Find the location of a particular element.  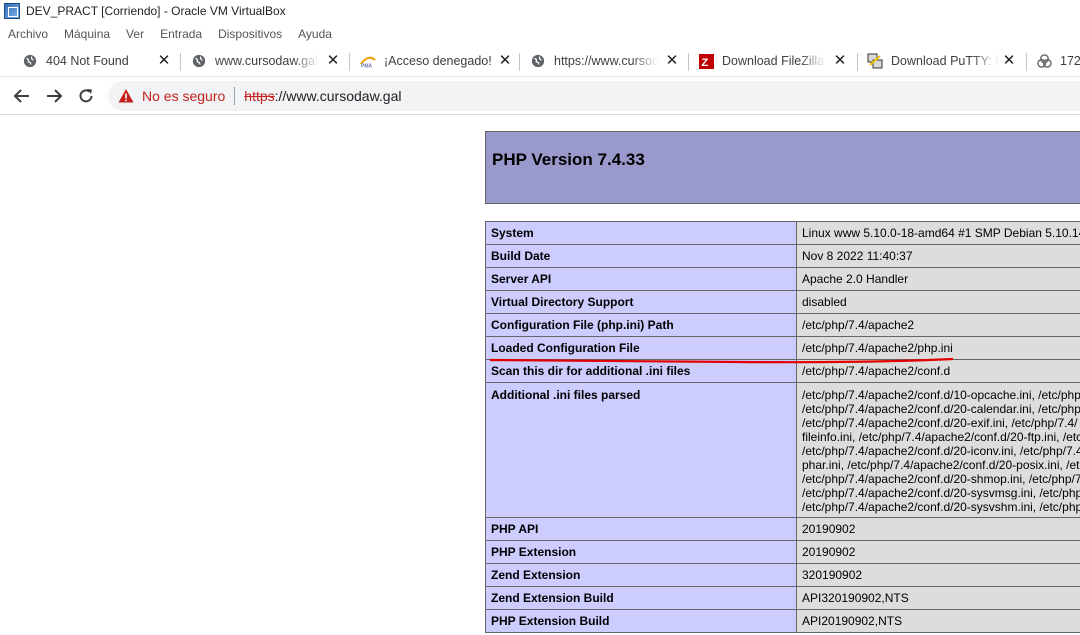

filezilla-icon: Z is located at coordinates (706, 61).